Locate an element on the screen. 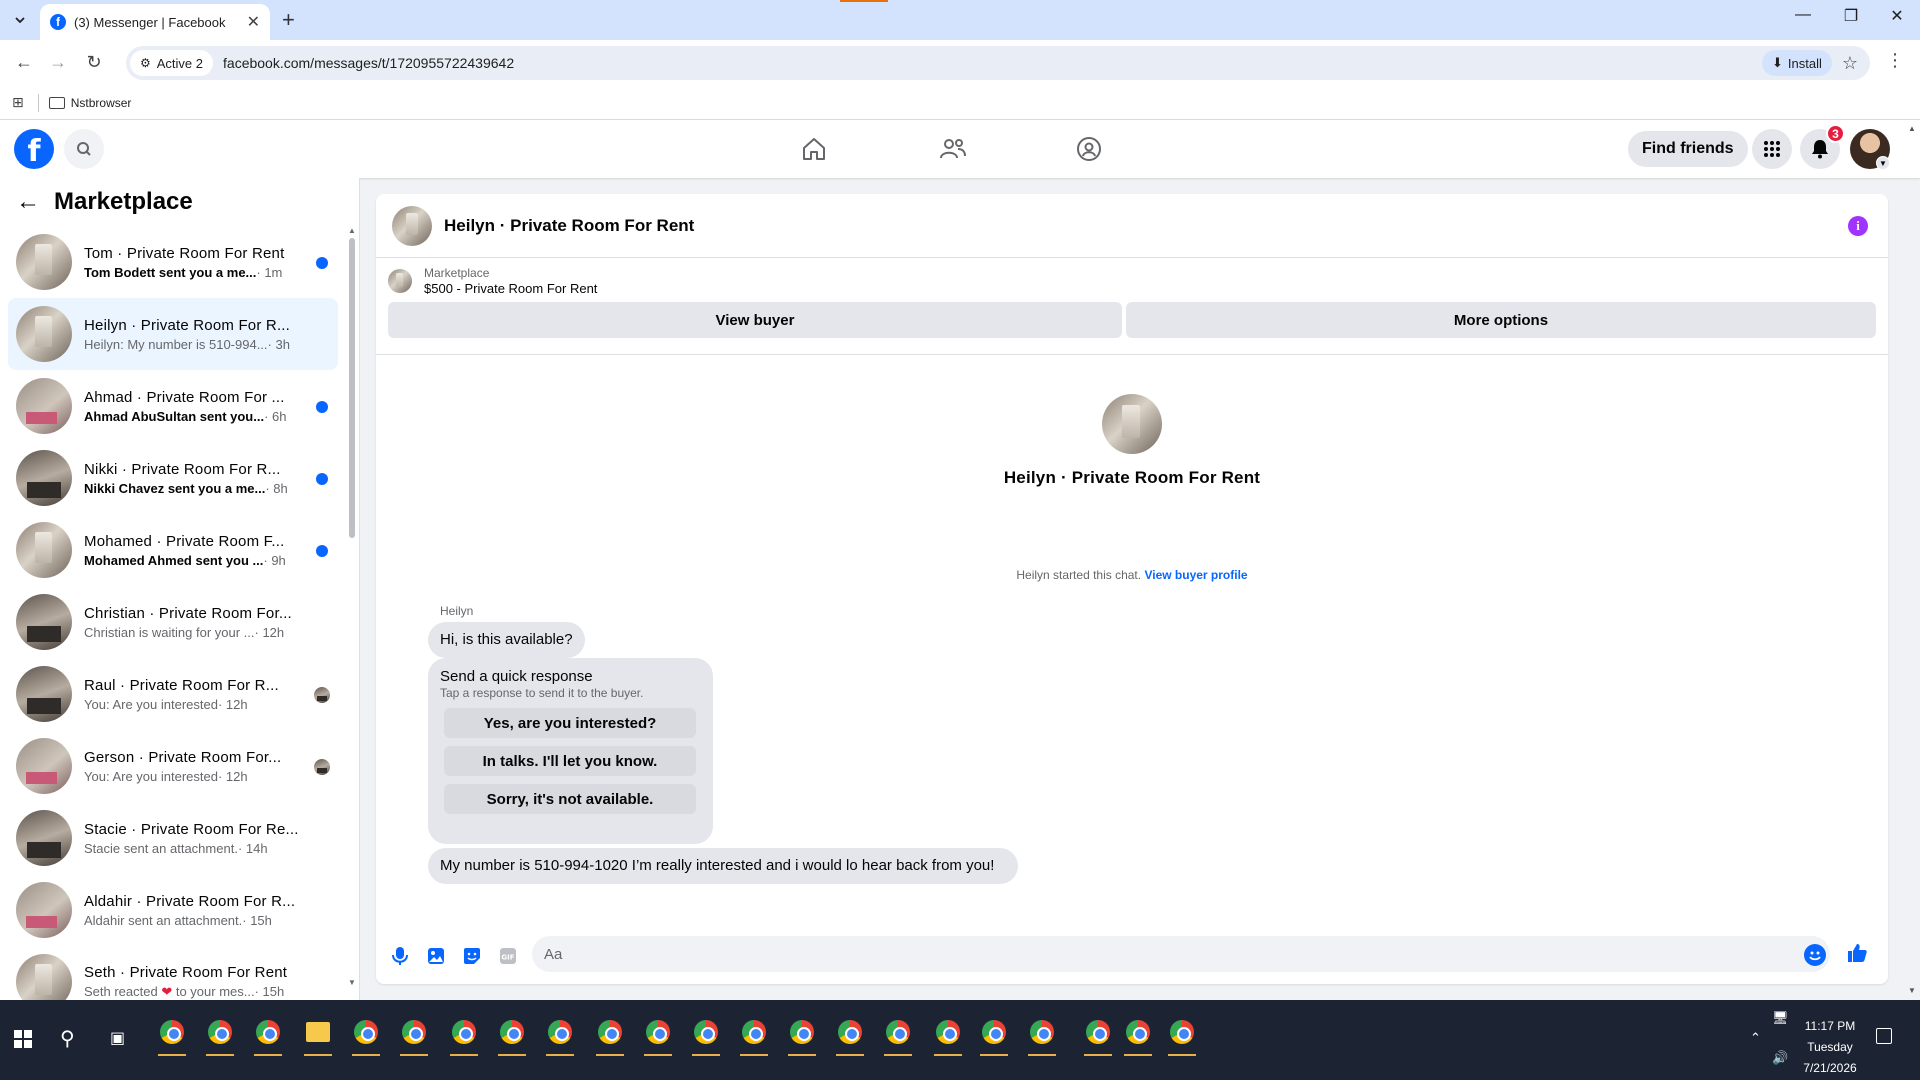 The height and width of the screenshot is (1080, 1920). page-scroll-up-icon: ▲ is located at coordinates (1912, 128).